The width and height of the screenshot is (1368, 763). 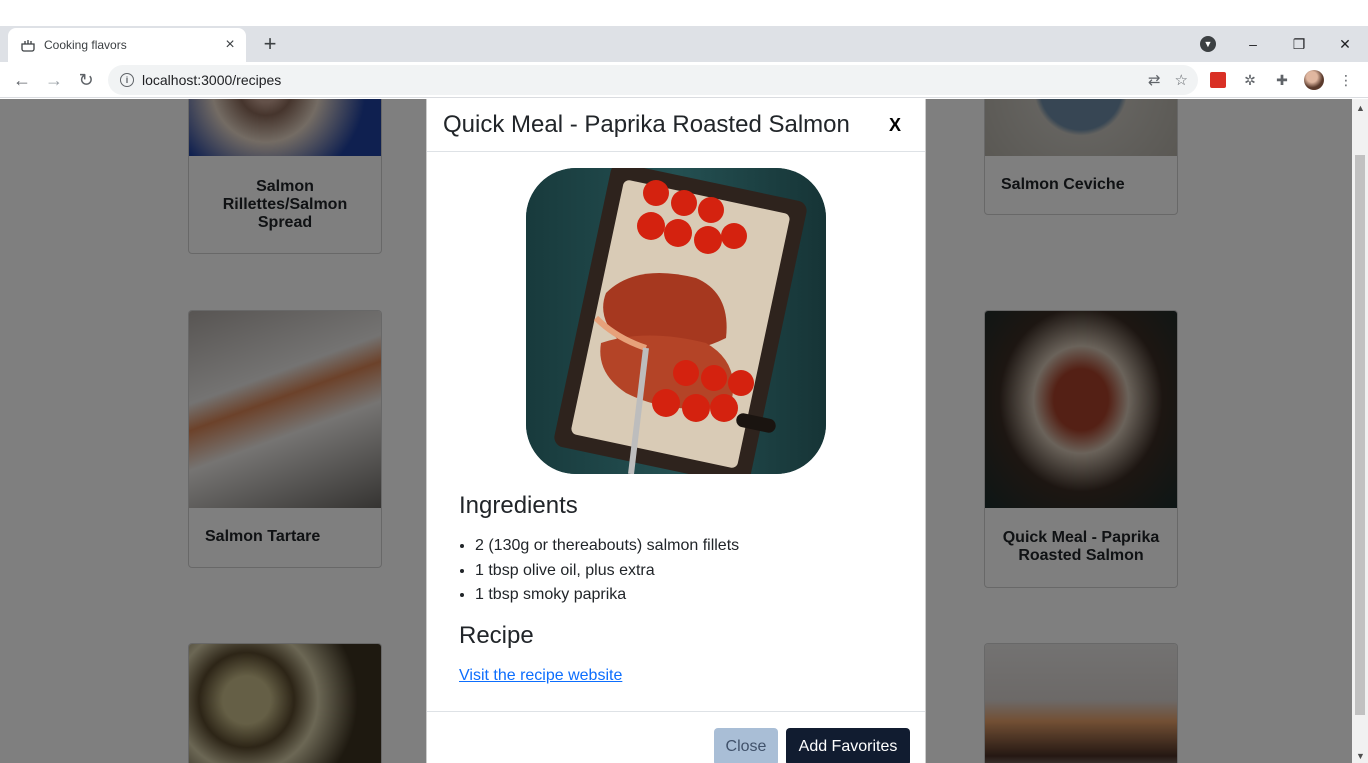 I want to click on page-scrollbar: ▲ ▼, so click(x=1360, y=431).